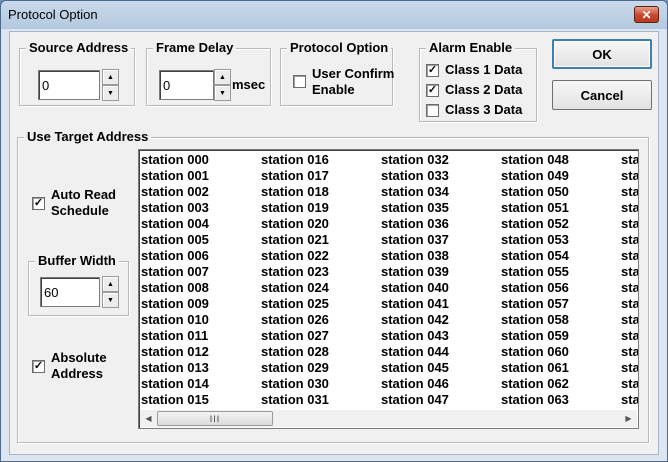 The width and height of the screenshot is (668, 462). What do you see at coordinates (201, 176) in the screenshot?
I see `station-list-item: station 001` at bounding box center [201, 176].